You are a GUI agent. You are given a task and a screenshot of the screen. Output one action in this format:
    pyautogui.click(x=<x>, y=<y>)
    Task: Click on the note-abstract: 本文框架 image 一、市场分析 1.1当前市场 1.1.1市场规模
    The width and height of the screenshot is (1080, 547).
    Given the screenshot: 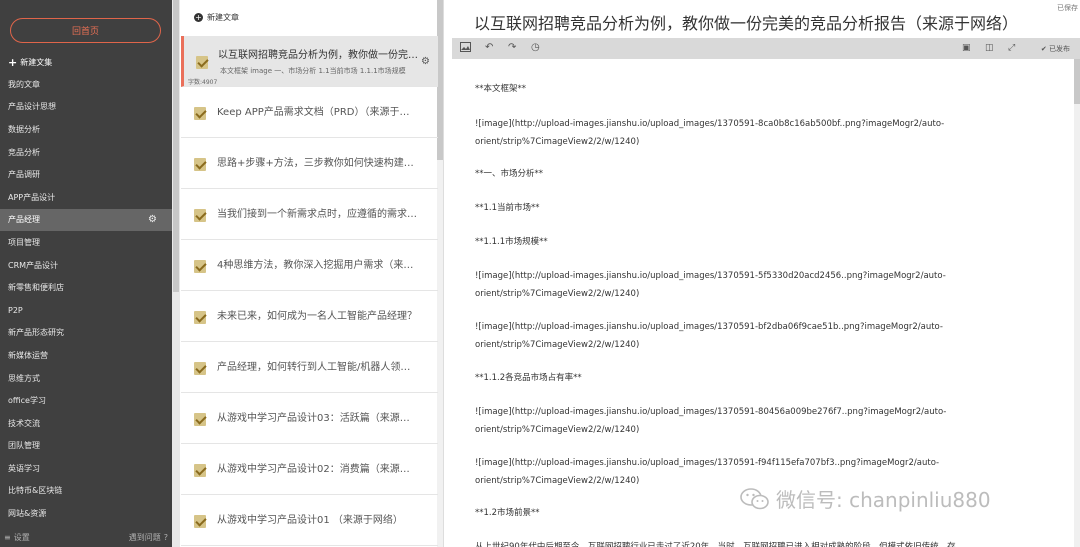 What is the action you would take?
    pyautogui.click(x=313, y=71)
    